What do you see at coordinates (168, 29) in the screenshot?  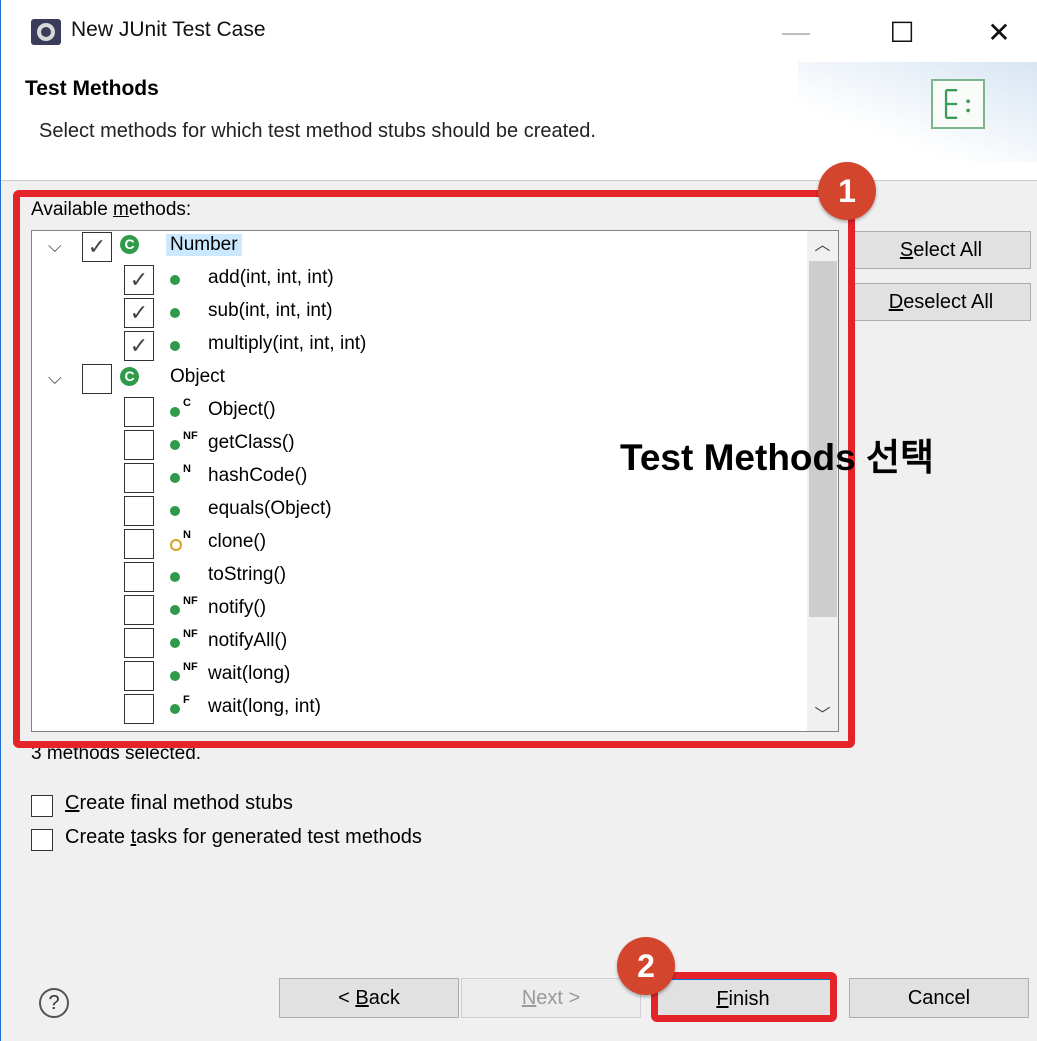 I see `window-title: New JUnit Test Case` at bounding box center [168, 29].